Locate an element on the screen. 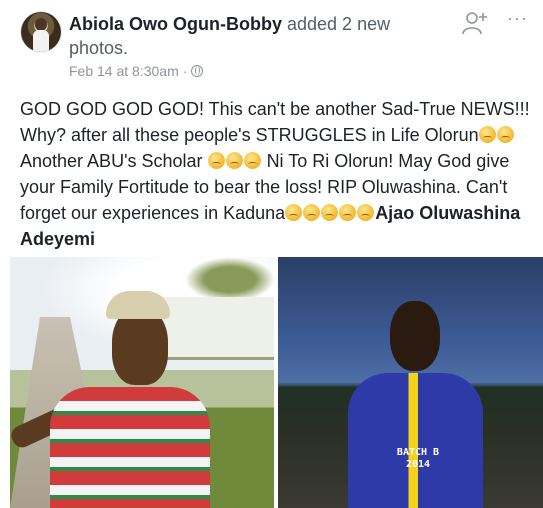 The height and width of the screenshot is (508, 543). photo-1-wall is located at coordinates (217, 328).